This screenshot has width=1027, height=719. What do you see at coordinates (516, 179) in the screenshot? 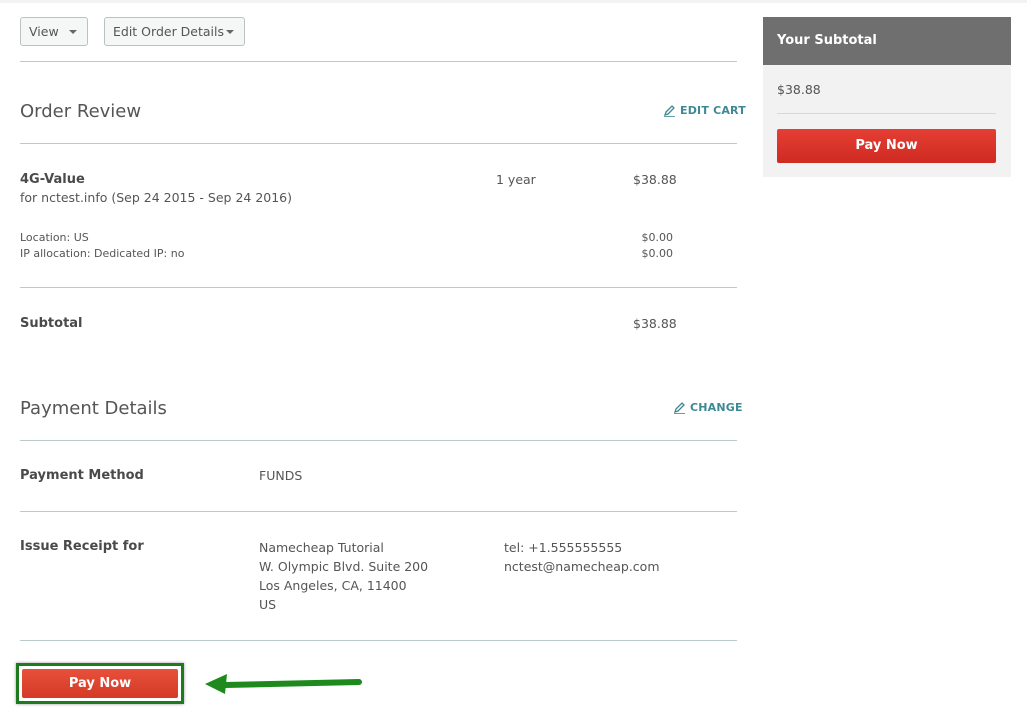
I see `item-period: 1 year` at bounding box center [516, 179].